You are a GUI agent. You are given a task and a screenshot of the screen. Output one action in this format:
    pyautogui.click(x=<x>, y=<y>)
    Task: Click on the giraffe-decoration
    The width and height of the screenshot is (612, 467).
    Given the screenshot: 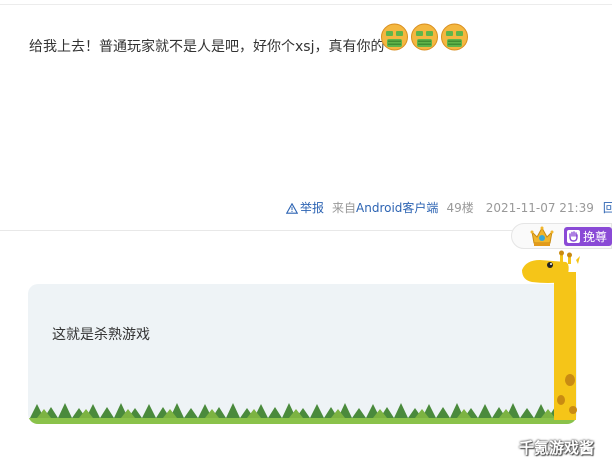 What is the action you would take?
    pyautogui.click(x=551, y=335)
    